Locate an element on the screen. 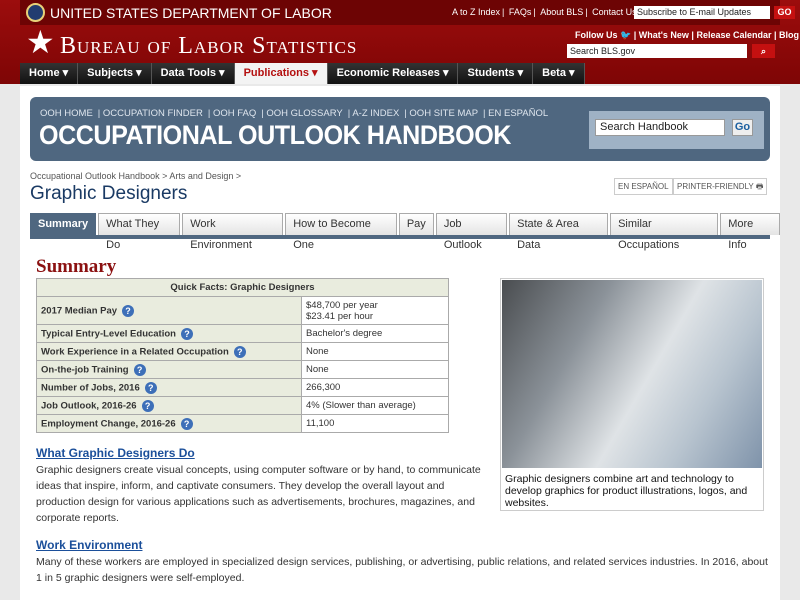 The image size is (800, 600). tab-what-they-do: What They Do is located at coordinates (139, 232).